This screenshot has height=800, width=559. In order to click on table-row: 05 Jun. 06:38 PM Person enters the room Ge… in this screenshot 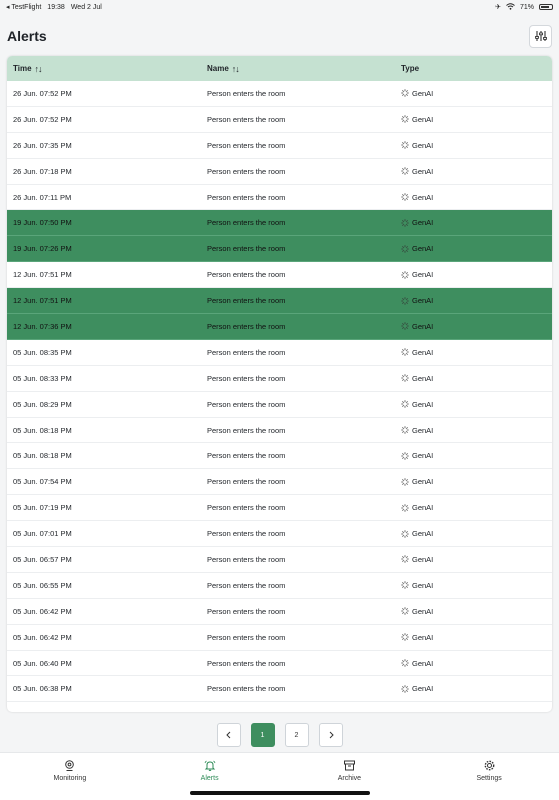, I will do `click(279, 689)`.